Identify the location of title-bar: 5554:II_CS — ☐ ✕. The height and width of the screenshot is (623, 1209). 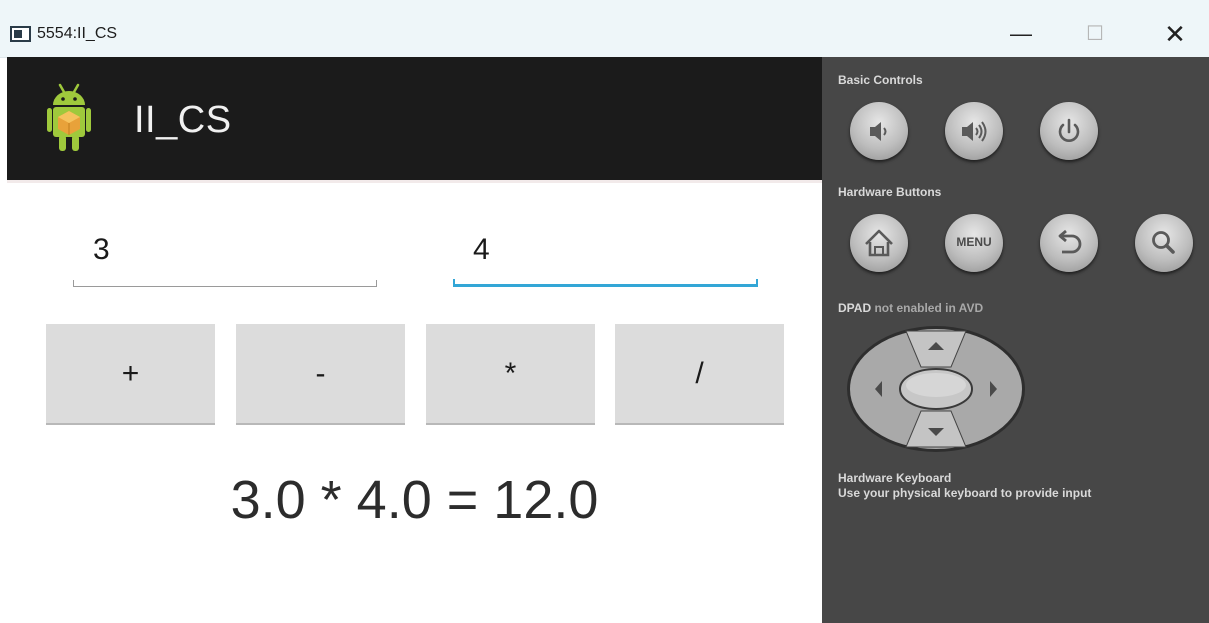
(604, 29).